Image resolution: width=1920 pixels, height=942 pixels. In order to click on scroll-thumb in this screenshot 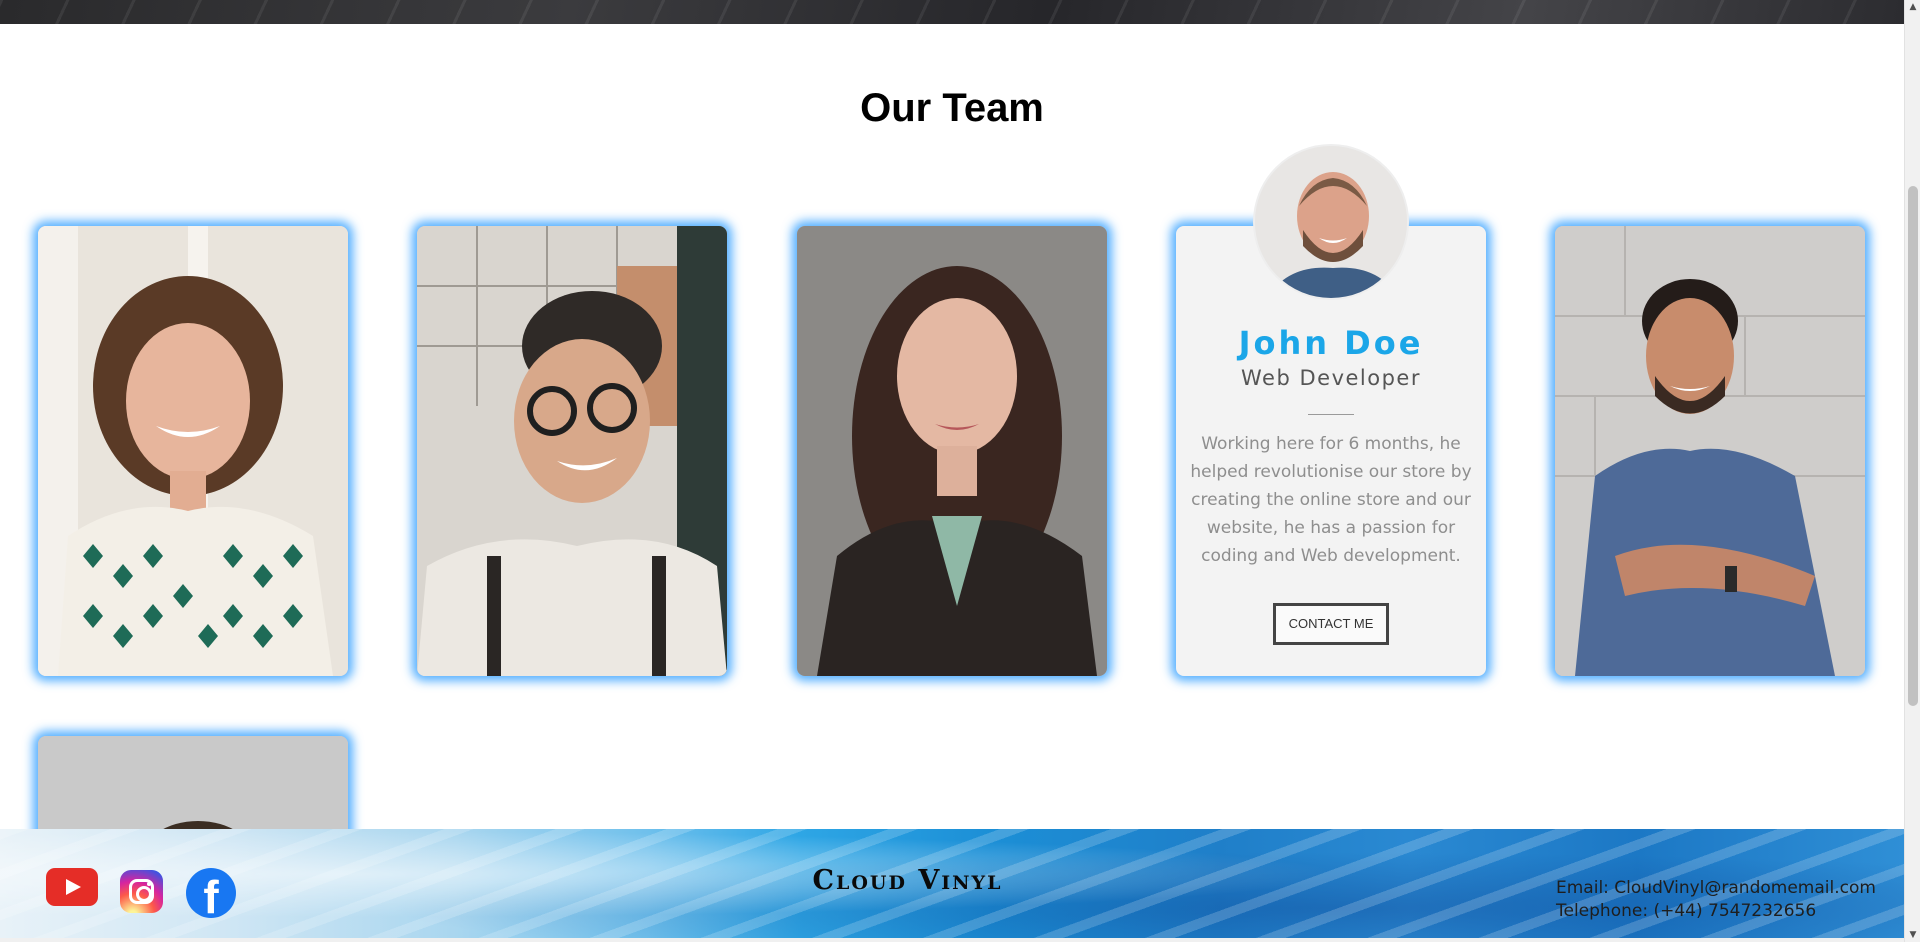, I will do `click(1913, 446)`.